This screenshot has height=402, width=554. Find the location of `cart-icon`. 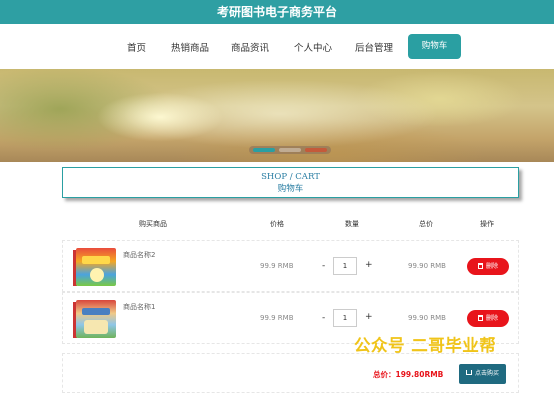

cart-icon is located at coordinates (468, 372).